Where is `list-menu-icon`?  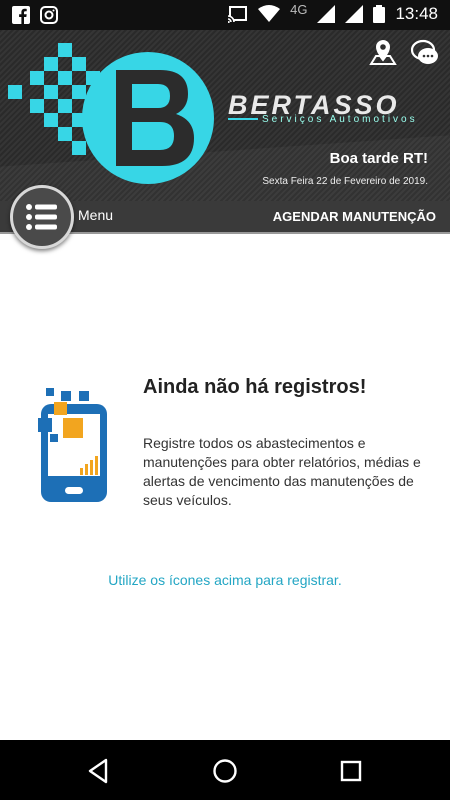
list-menu-icon is located at coordinates (41, 217).